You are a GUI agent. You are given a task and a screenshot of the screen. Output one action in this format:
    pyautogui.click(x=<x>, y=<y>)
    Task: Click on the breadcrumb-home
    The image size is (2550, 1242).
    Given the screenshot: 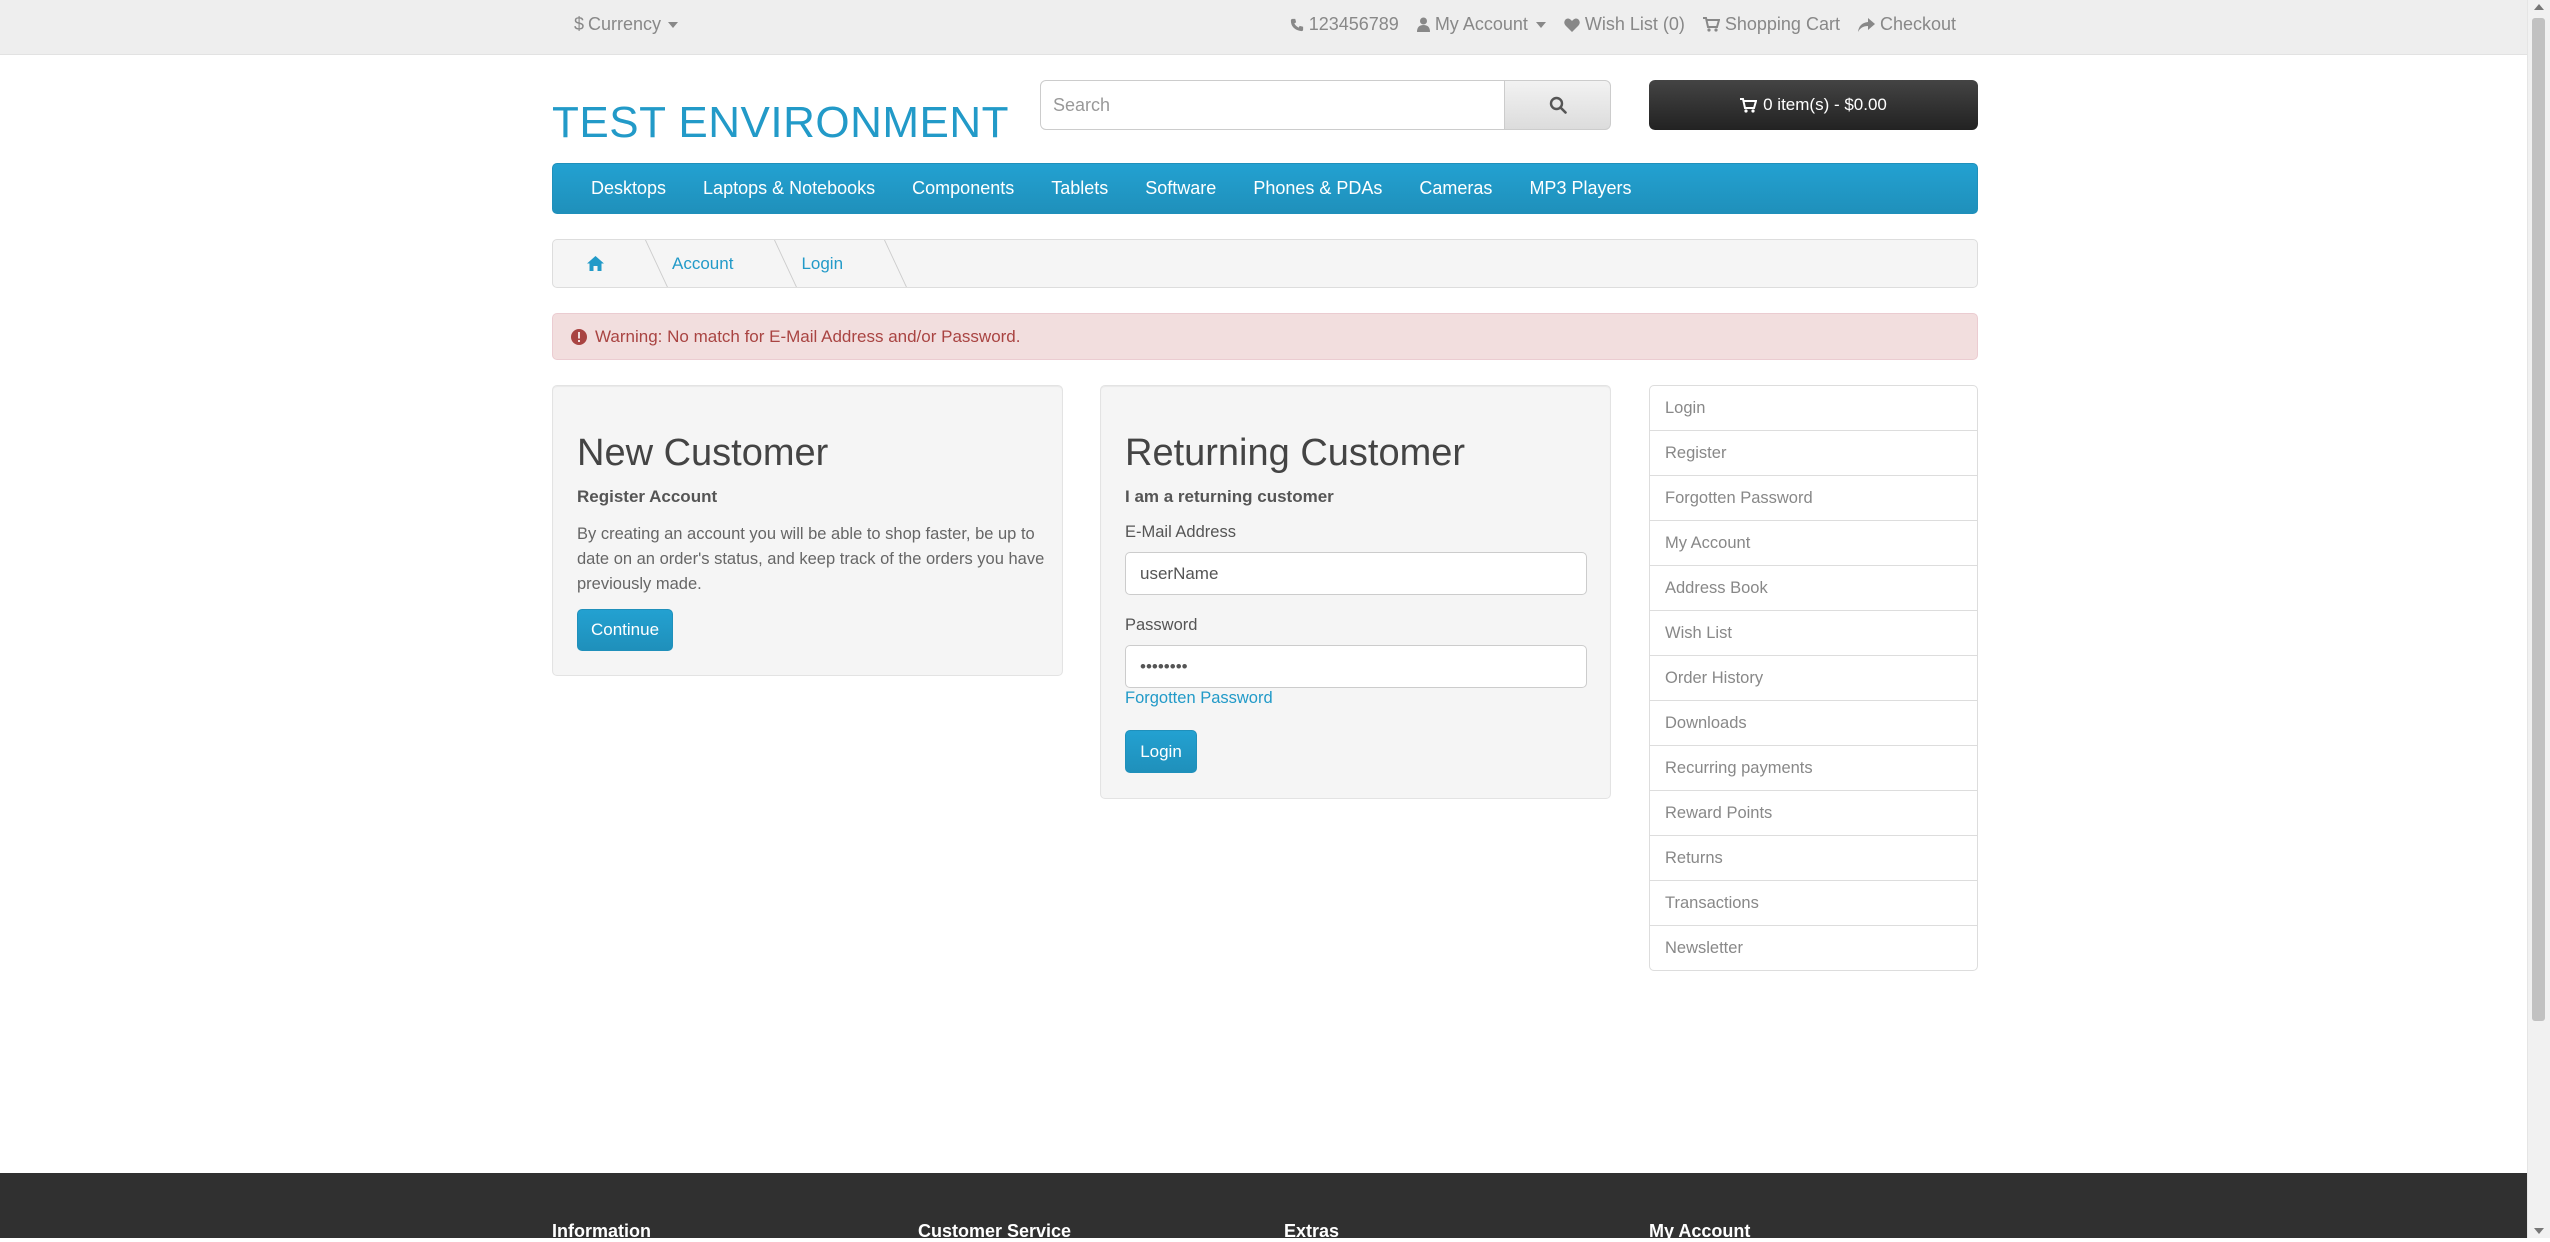 What is the action you would take?
    pyautogui.click(x=595, y=263)
    